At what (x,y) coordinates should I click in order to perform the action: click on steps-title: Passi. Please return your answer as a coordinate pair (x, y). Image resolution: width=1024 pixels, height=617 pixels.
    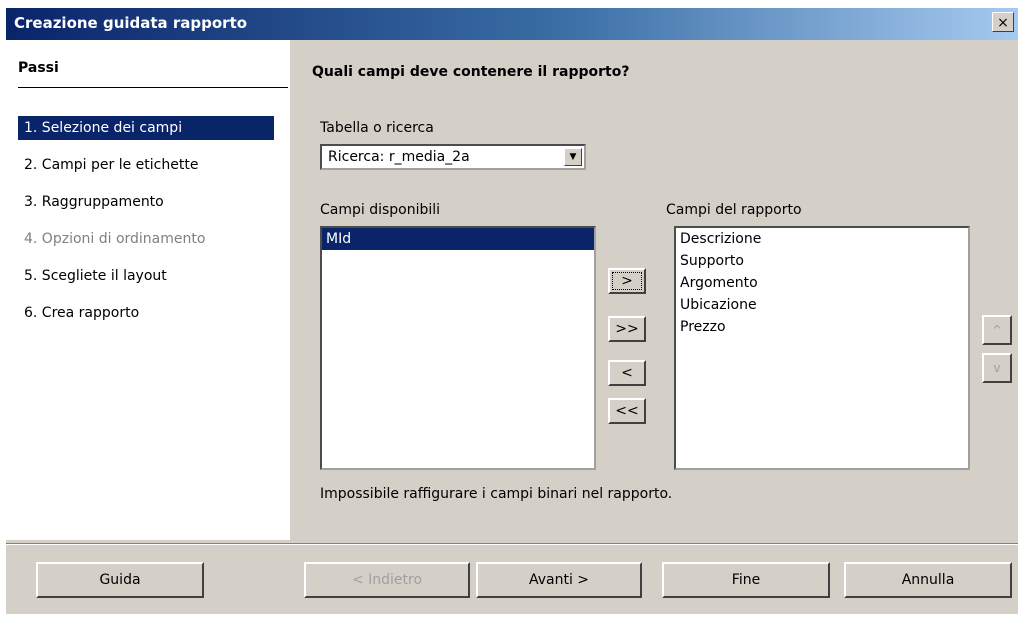
    Looking at the image, I should click on (38, 68).